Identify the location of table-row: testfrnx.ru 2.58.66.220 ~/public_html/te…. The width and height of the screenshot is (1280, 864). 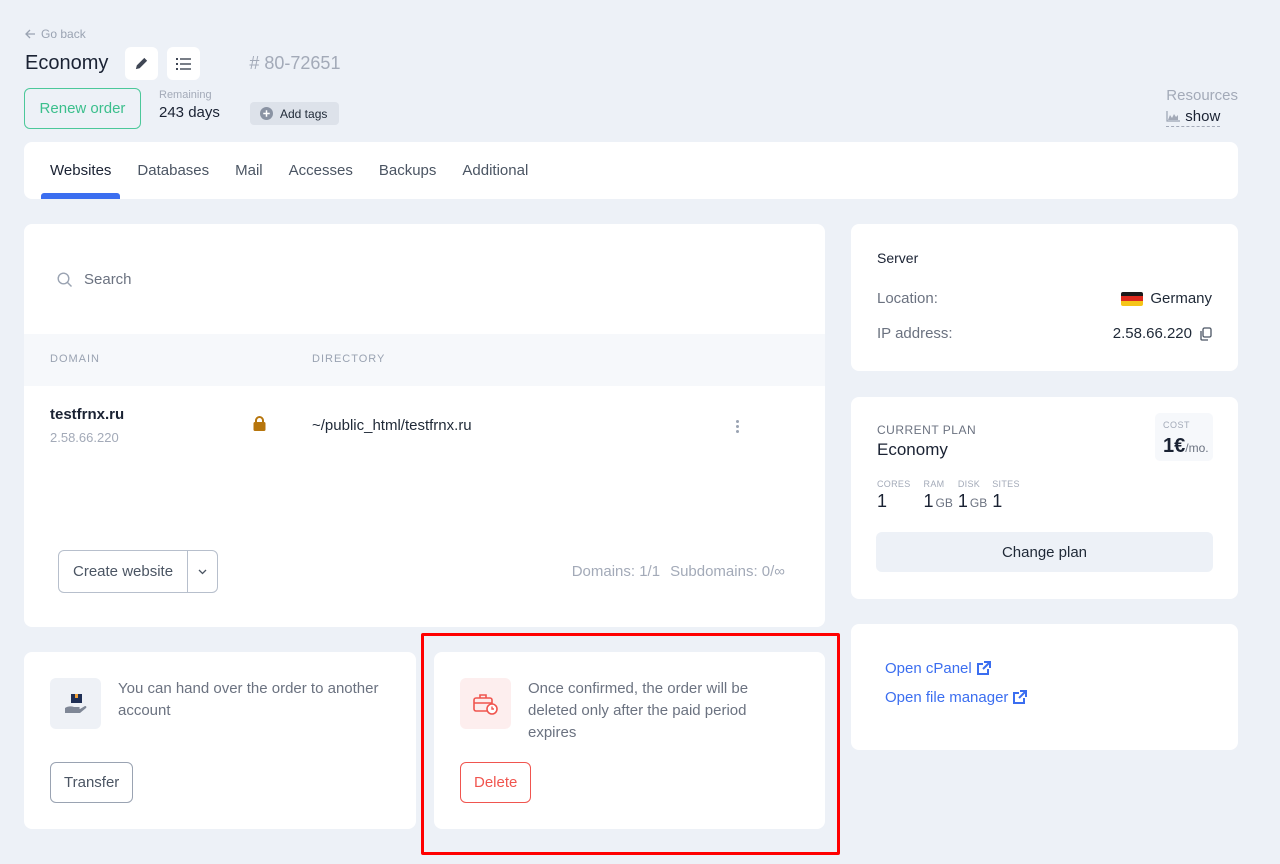
(424, 426).